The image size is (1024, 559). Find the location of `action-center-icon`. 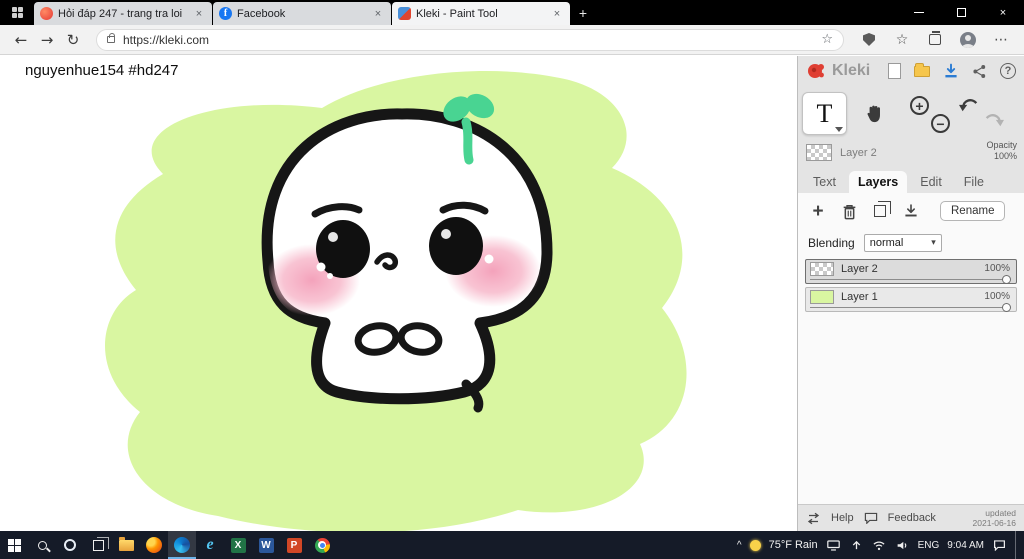

action-center-icon is located at coordinates (999, 545).